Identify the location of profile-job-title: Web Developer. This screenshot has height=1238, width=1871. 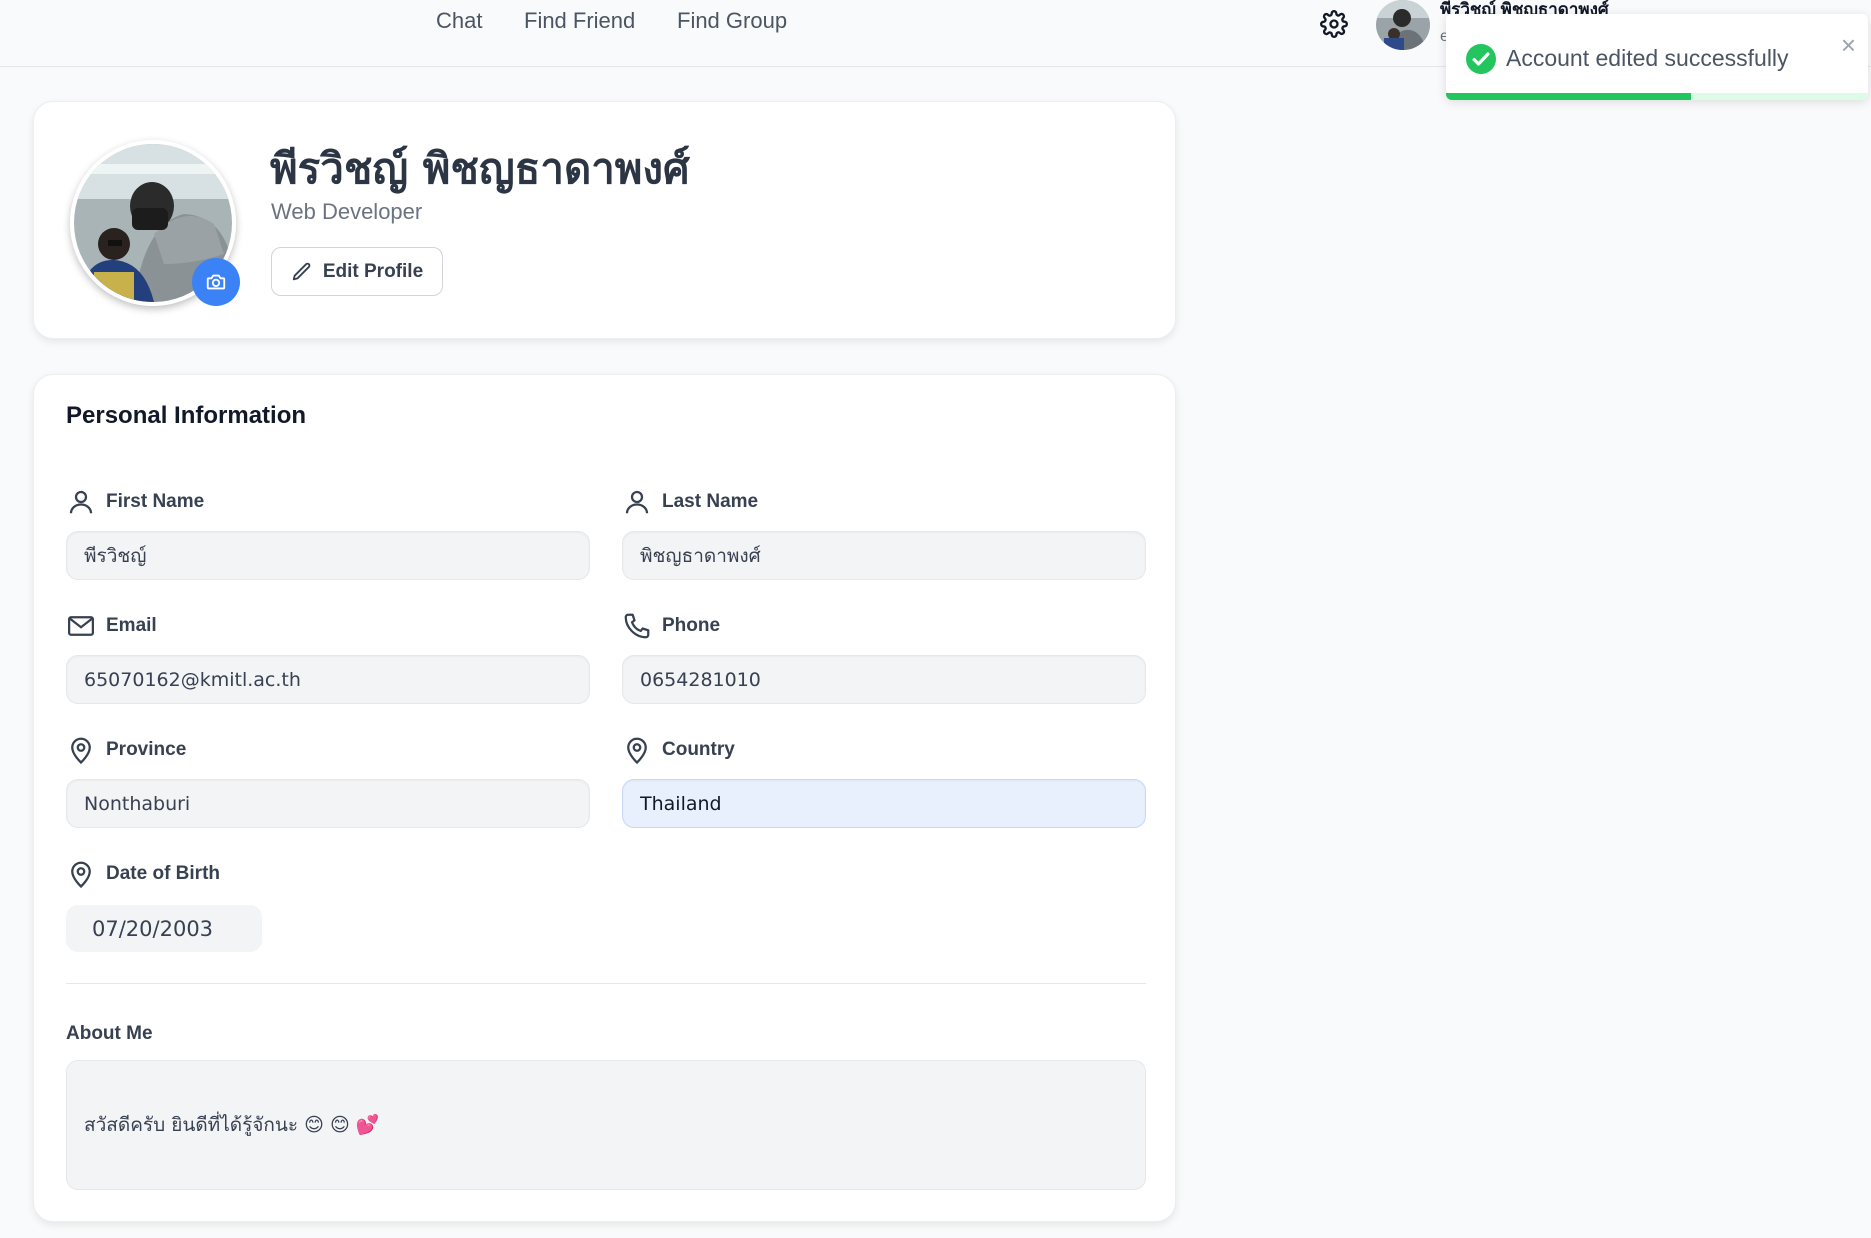
(347, 211).